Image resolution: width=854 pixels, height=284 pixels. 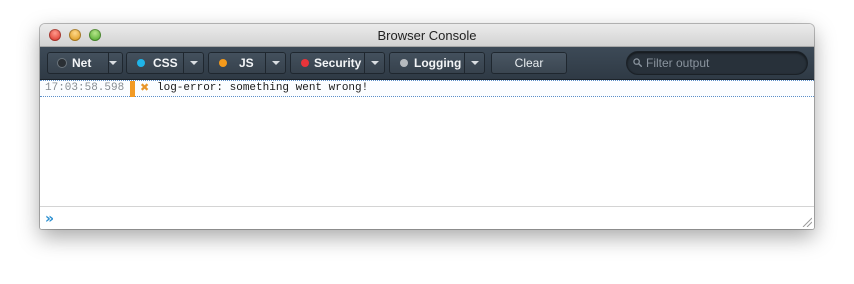 I want to click on window-title: Browser Console, so click(x=427, y=35).